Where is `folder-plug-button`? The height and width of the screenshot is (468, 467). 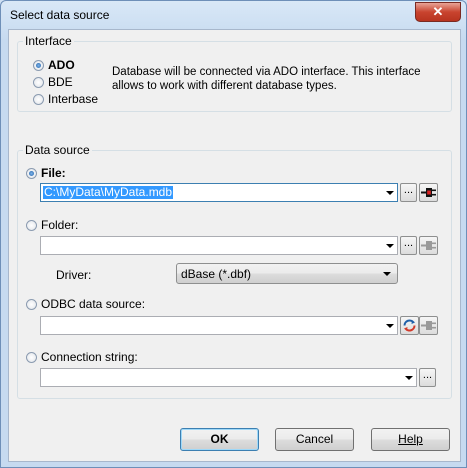 folder-plug-button is located at coordinates (428, 245).